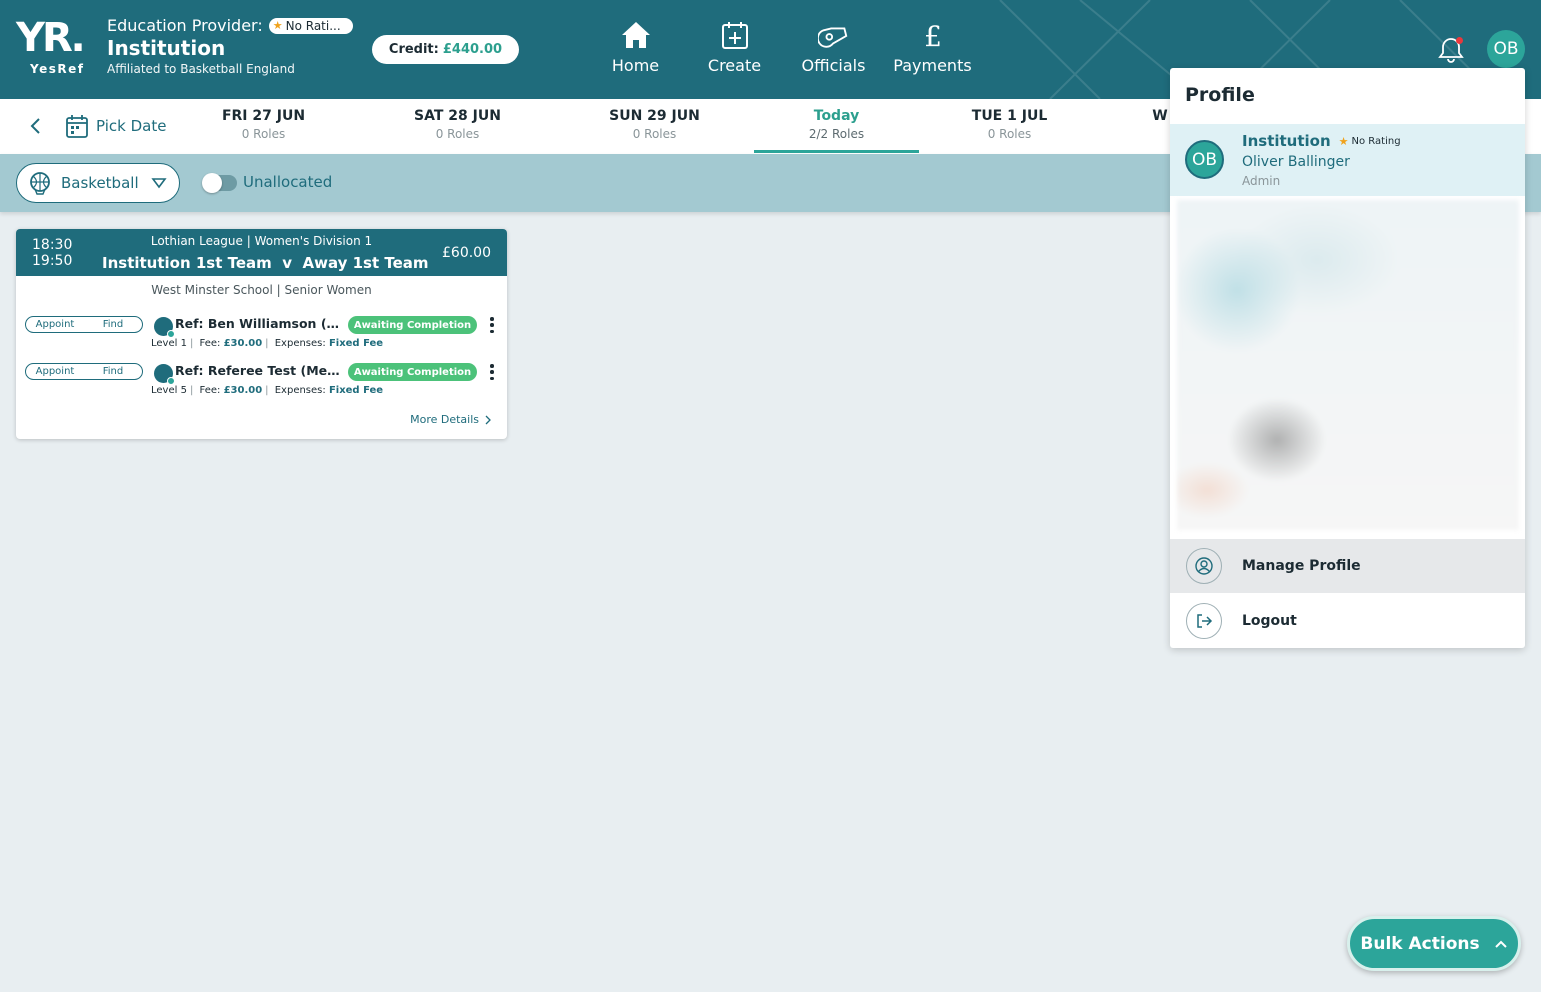 The height and width of the screenshot is (992, 1541). What do you see at coordinates (1009, 124) in the screenshot?
I see `day-tab-tue: TUE 1 JUL 0 Roles` at bounding box center [1009, 124].